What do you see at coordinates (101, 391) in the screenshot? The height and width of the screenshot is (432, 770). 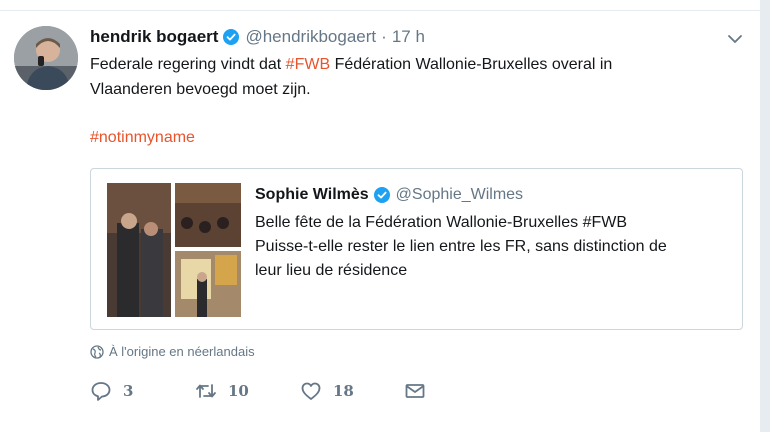 I see `reply-icon` at bounding box center [101, 391].